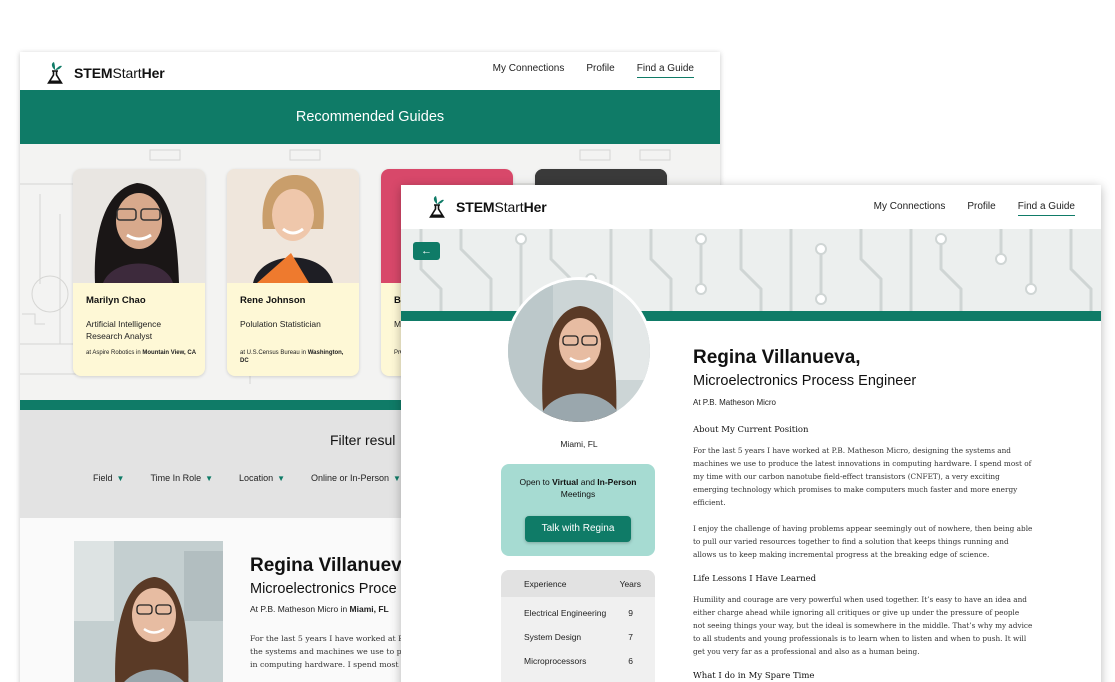  What do you see at coordinates (578, 488) in the screenshot?
I see `meeting-preference: Open to Virtual and In-Person Meetings` at bounding box center [578, 488].